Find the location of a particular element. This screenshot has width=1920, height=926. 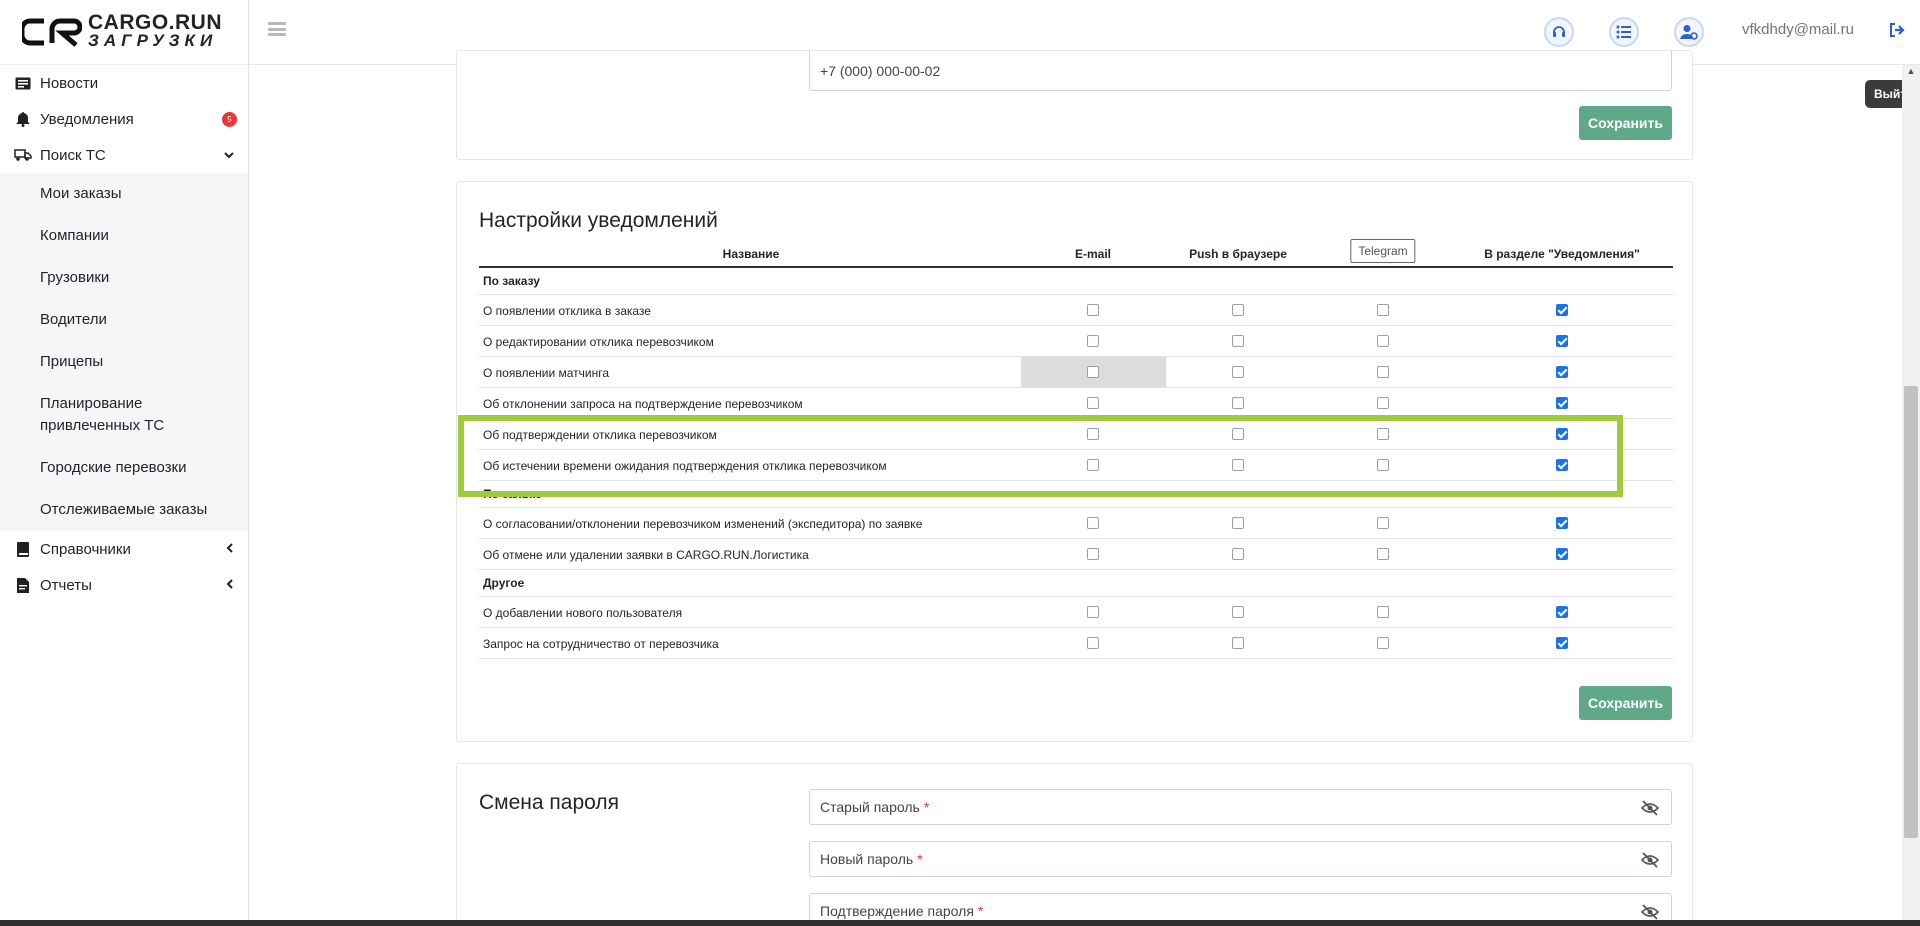

headset-icon is located at coordinates (1559, 32).